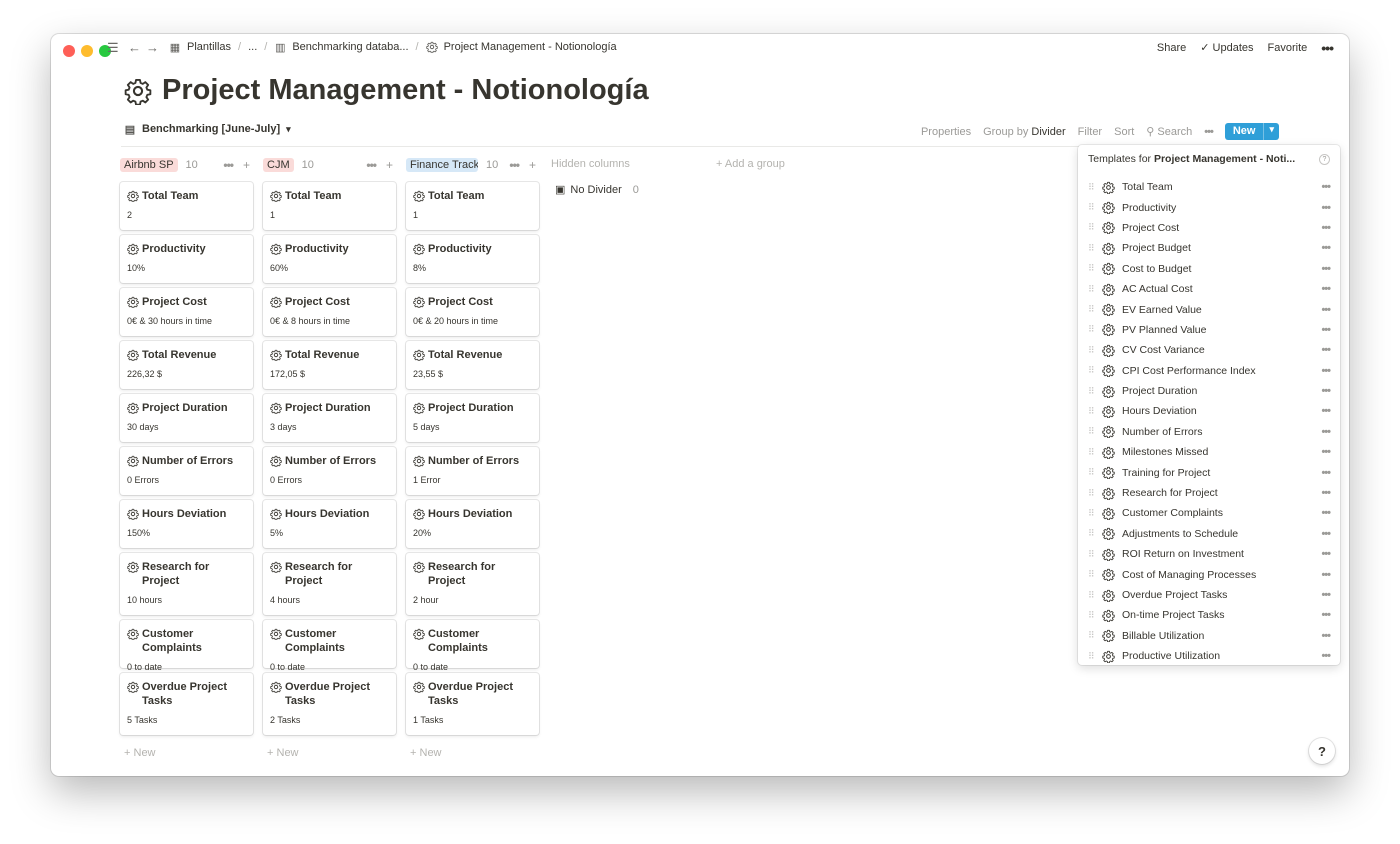 The height and width of the screenshot is (844, 1400). What do you see at coordinates (1209, 269) in the screenshot?
I see `template-item: ⠿ Cost to Budget •••` at bounding box center [1209, 269].